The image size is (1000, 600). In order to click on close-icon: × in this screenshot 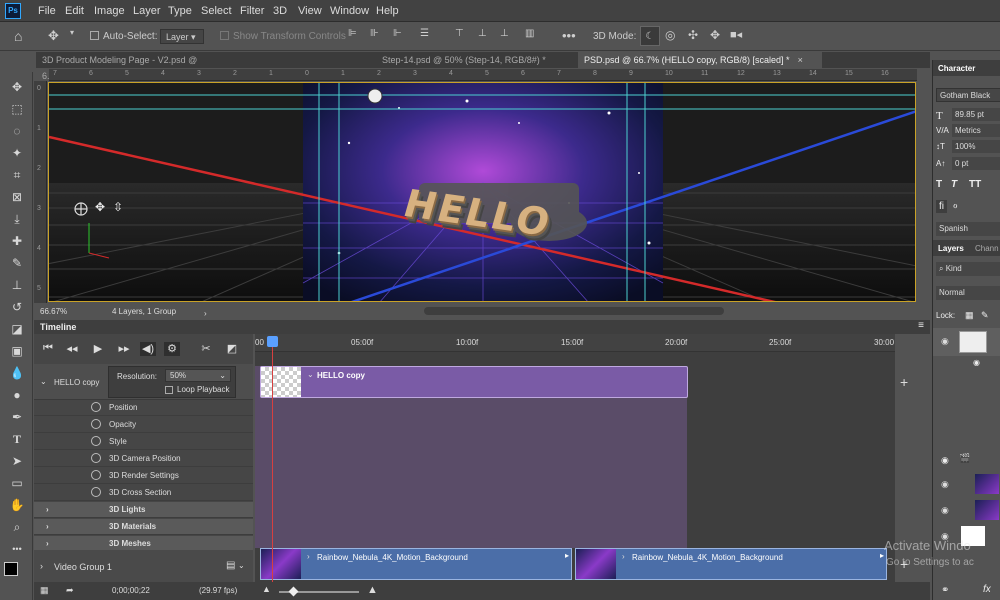, I will do `click(800, 60)`.